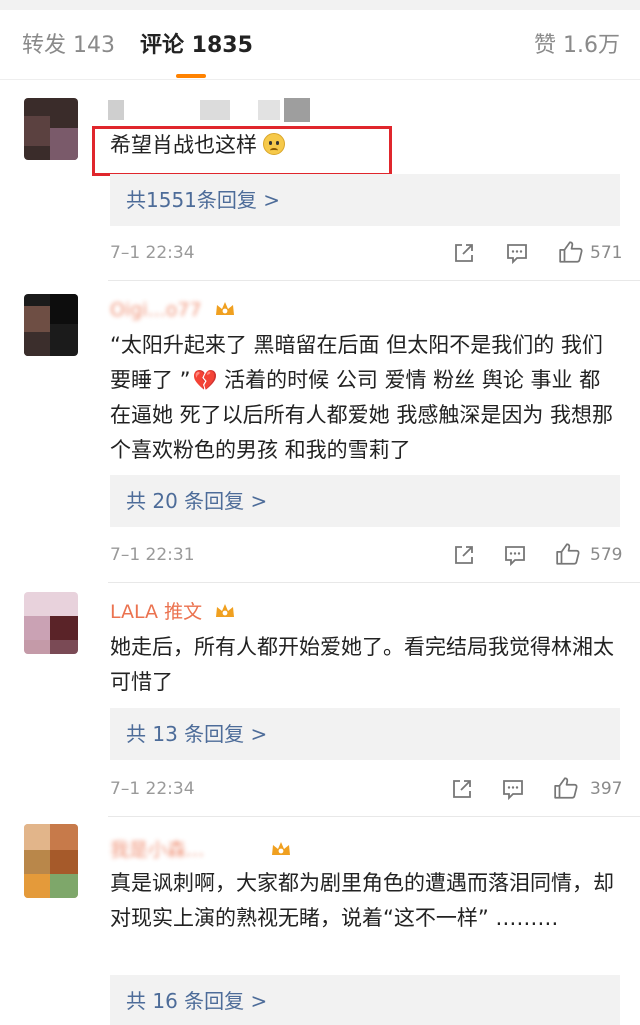  What do you see at coordinates (320, 5) in the screenshot?
I see `top-band` at bounding box center [320, 5].